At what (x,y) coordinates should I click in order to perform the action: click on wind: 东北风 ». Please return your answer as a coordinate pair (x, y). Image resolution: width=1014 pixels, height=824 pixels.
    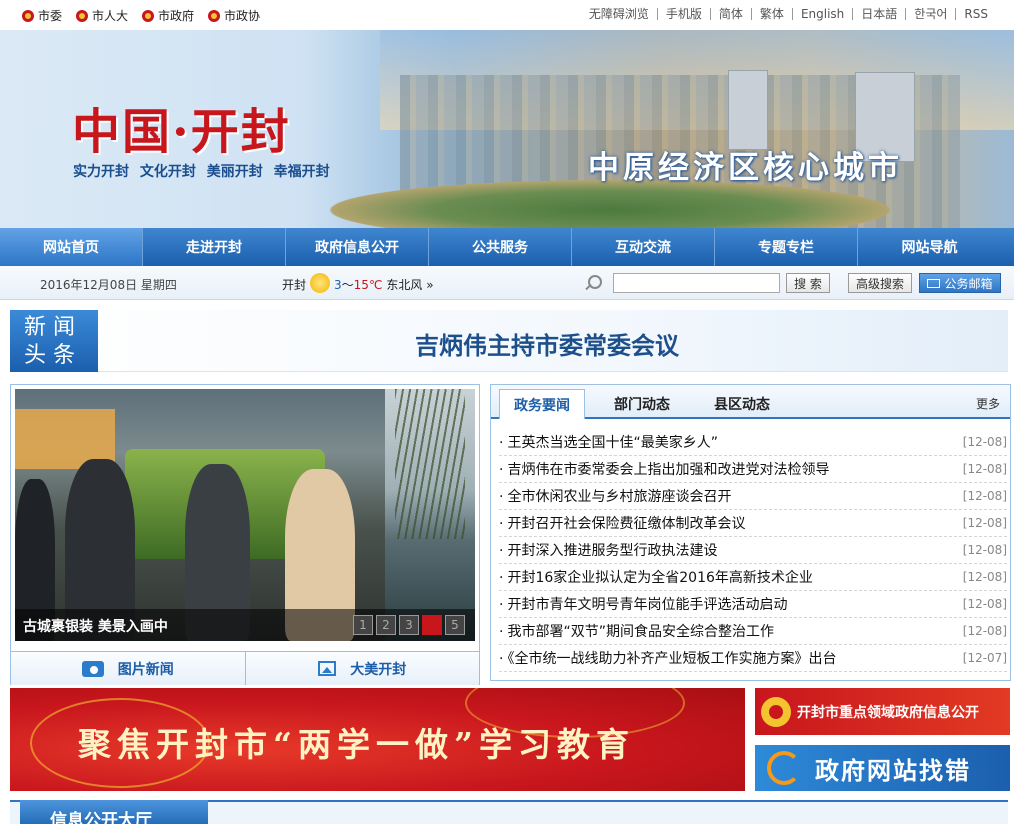
    Looking at the image, I should click on (410, 285).